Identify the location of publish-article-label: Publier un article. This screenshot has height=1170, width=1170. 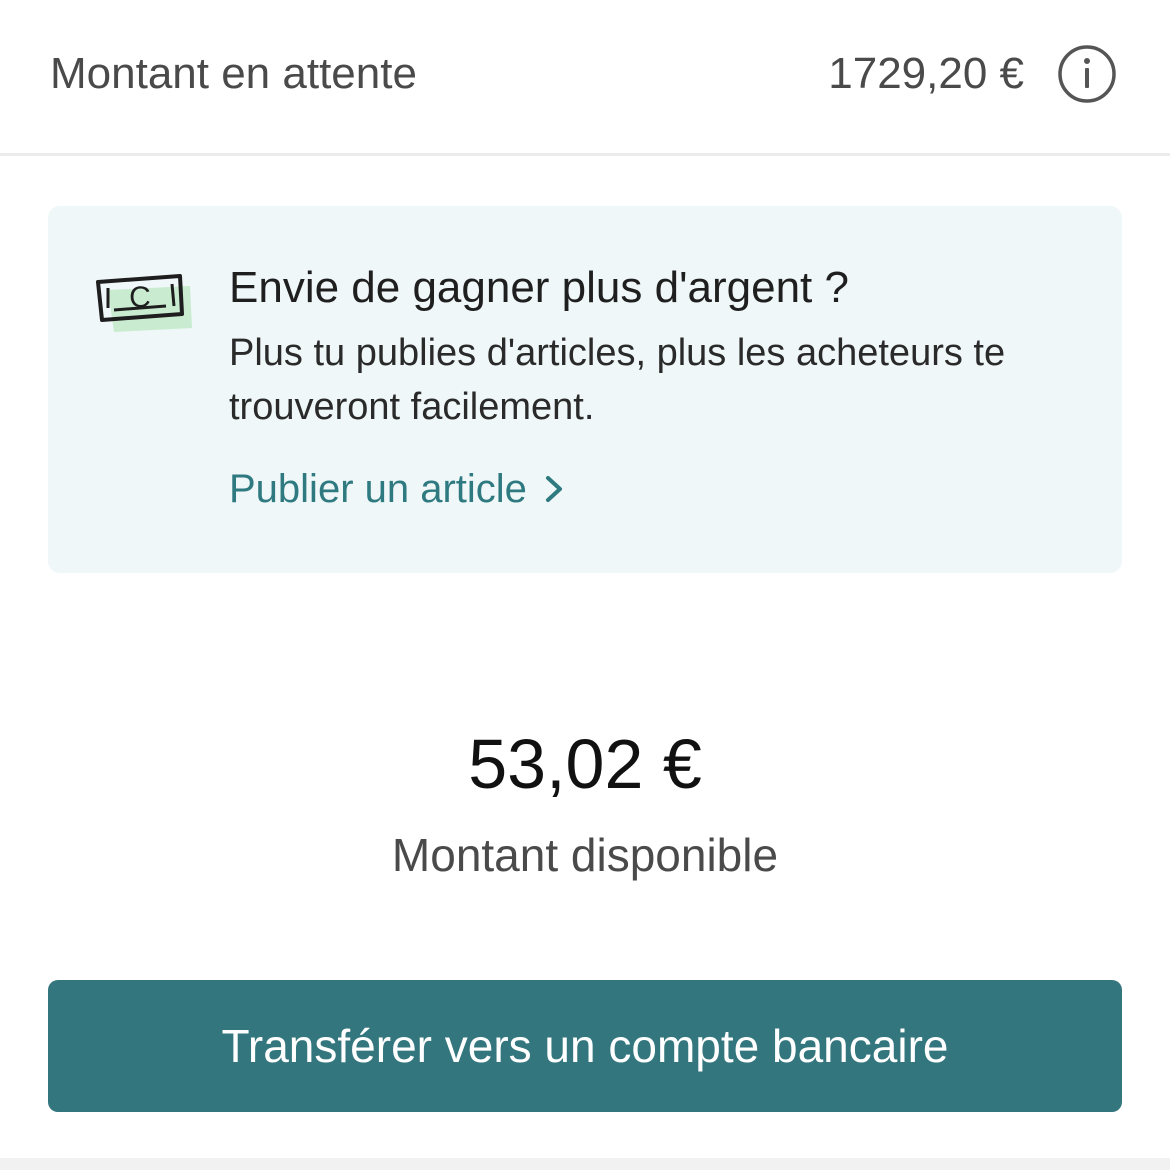
(378, 489).